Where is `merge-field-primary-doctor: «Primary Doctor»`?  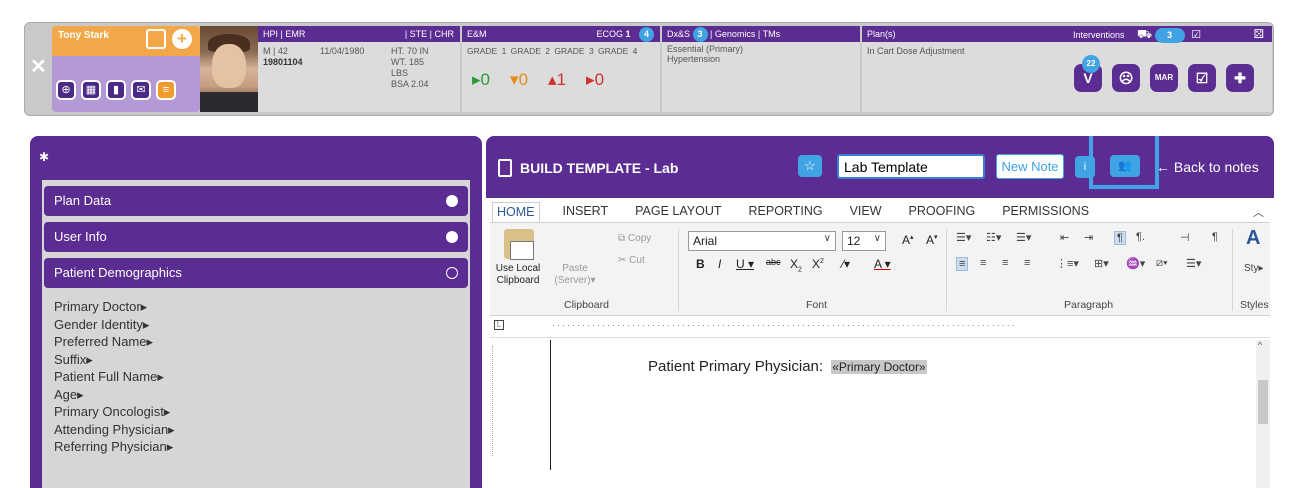 merge-field-primary-doctor: «Primary Doctor» is located at coordinates (879, 367).